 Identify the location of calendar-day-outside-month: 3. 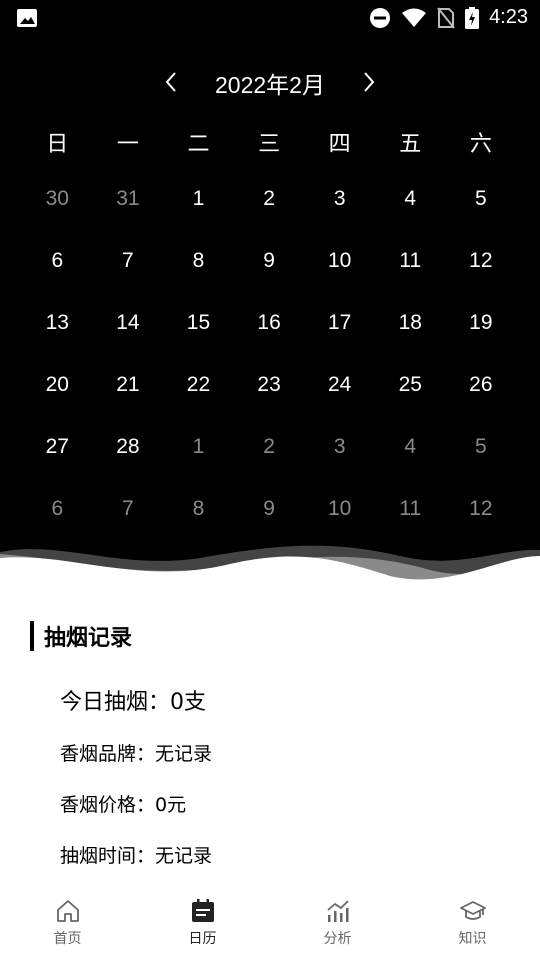
(339, 447).